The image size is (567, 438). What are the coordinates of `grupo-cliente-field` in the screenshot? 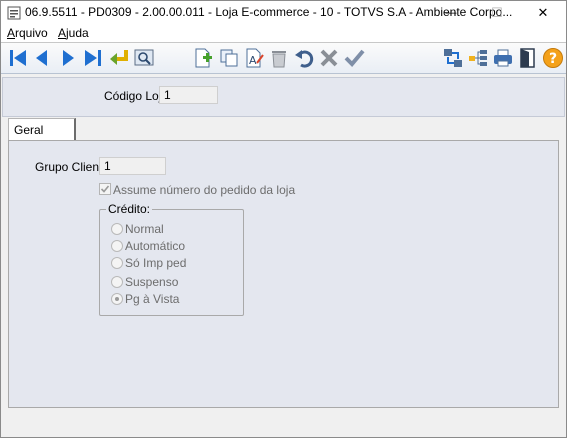 It's located at (132, 166).